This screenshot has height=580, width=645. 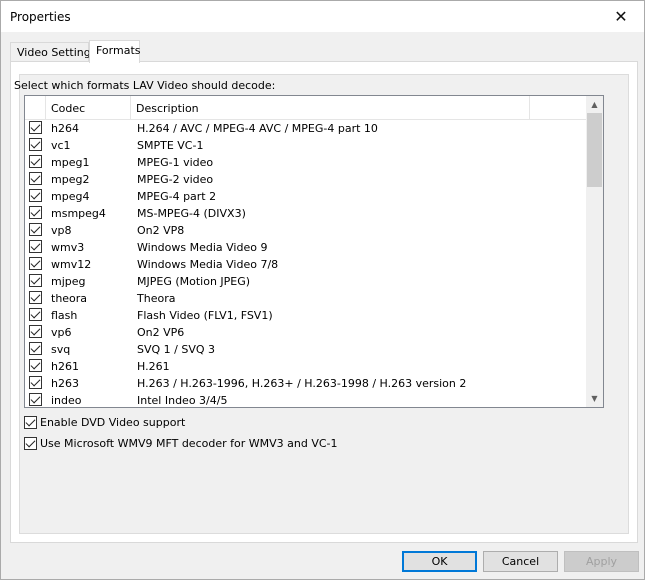 I want to click on codec-cell: h261, so click(x=65, y=366).